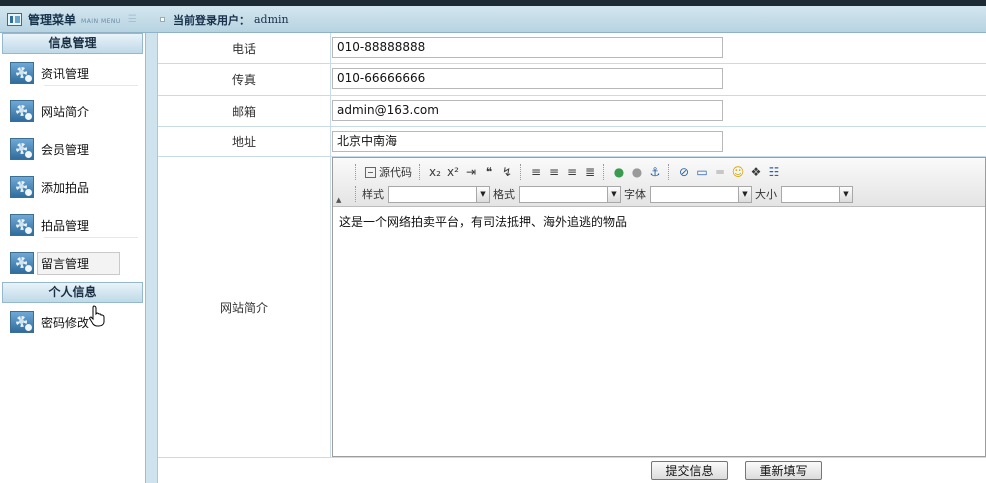 The width and height of the screenshot is (986, 483). I want to click on sidebar: 信息管理 资讯管理 网站简介 会员管理 添加拍品 拍品管理 留言管理 个人信息, so click(73, 258).